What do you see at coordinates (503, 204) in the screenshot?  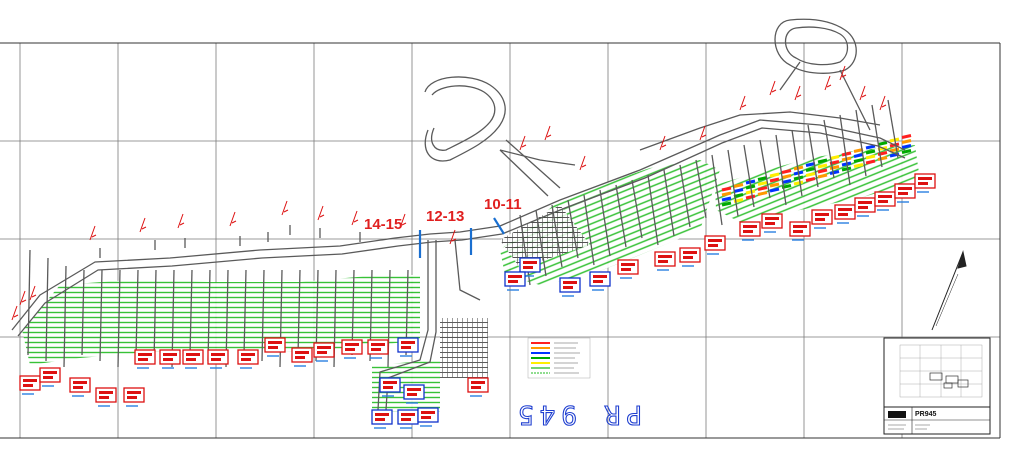 I see `section-label-10-11: 10-11` at bounding box center [503, 204].